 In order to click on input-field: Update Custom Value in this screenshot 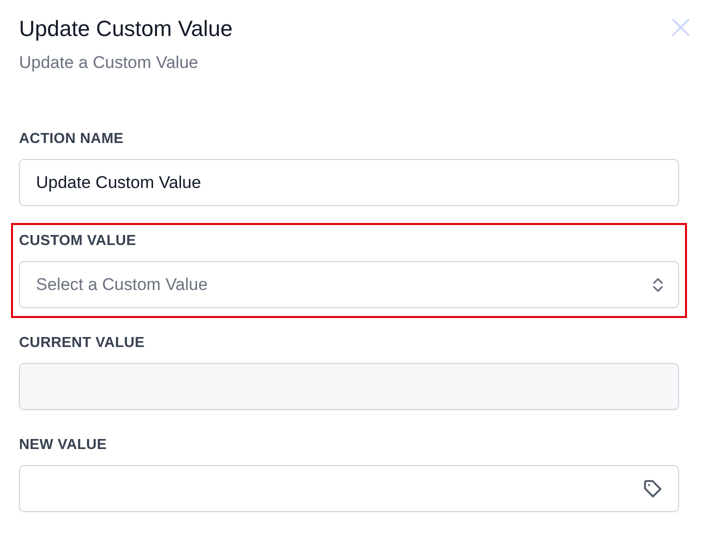, I will do `click(349, 182)`.